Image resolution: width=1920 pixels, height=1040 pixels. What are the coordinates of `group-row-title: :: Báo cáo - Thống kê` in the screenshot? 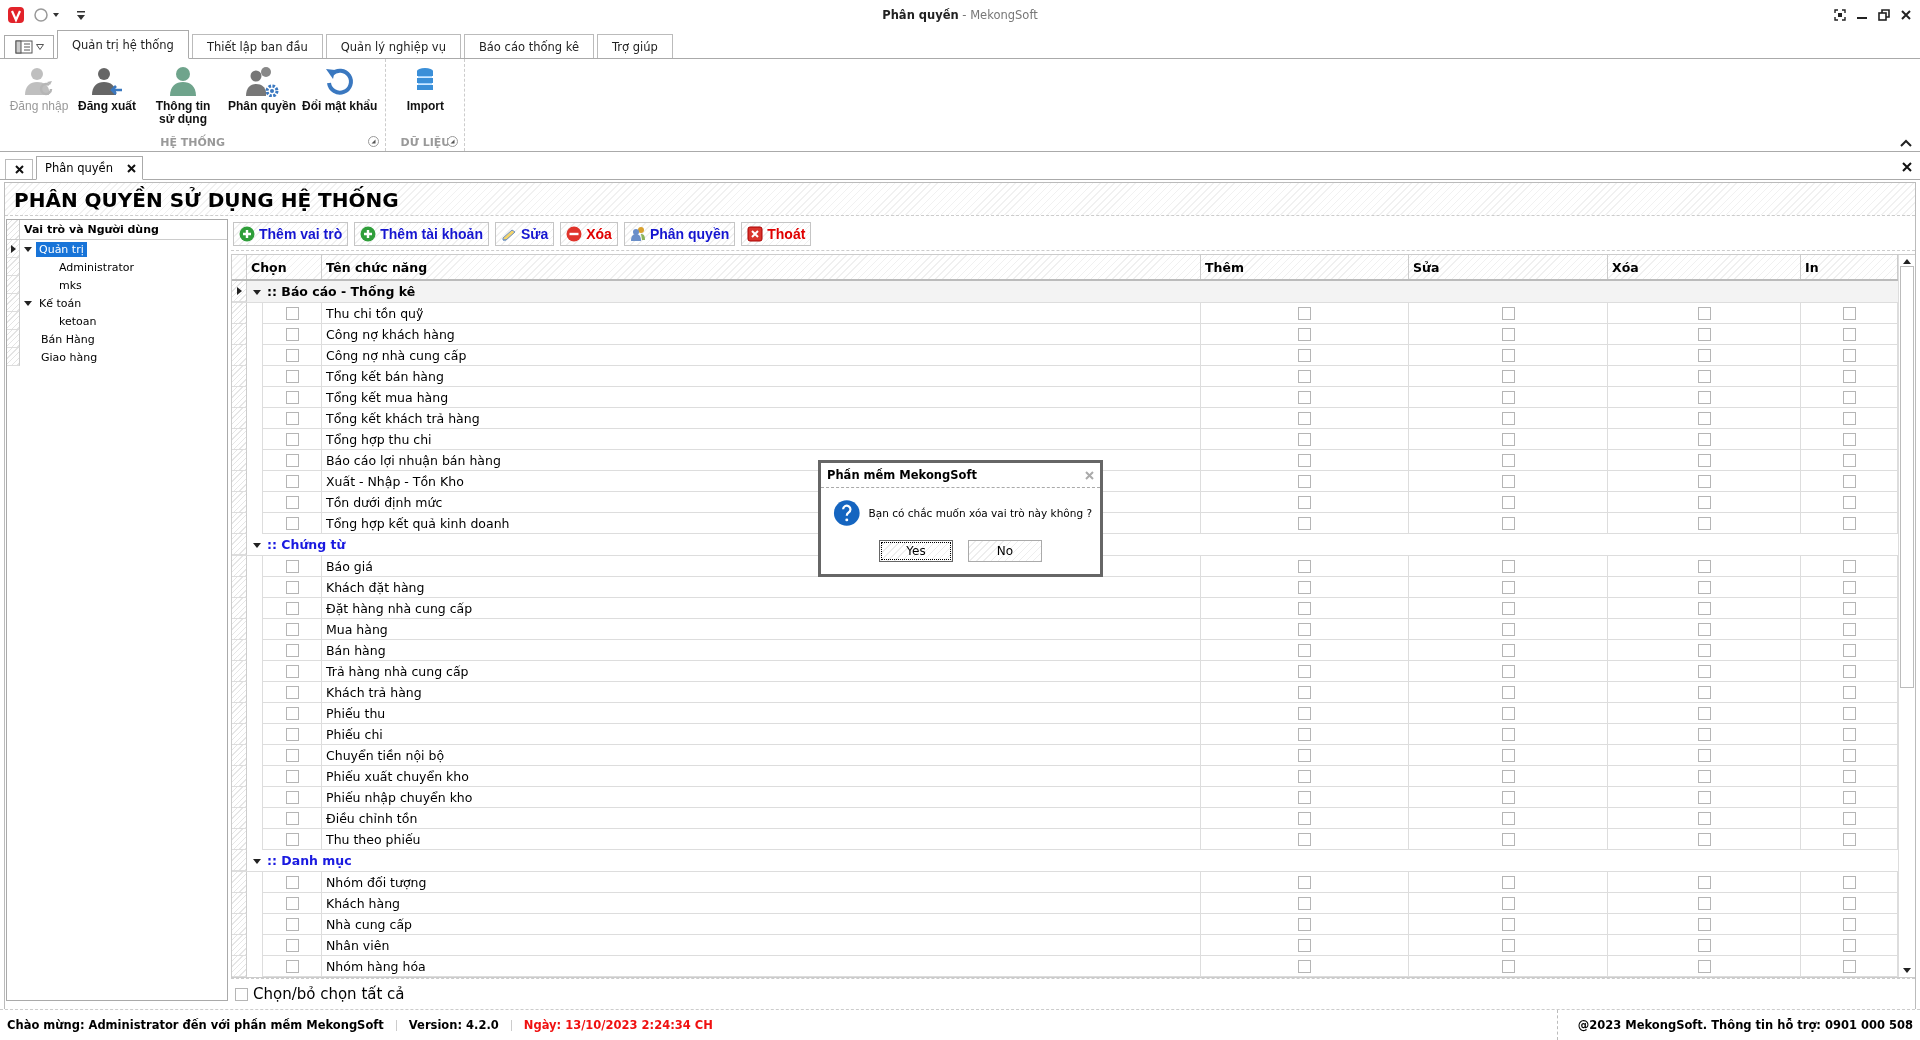 It's located at (341, 291).